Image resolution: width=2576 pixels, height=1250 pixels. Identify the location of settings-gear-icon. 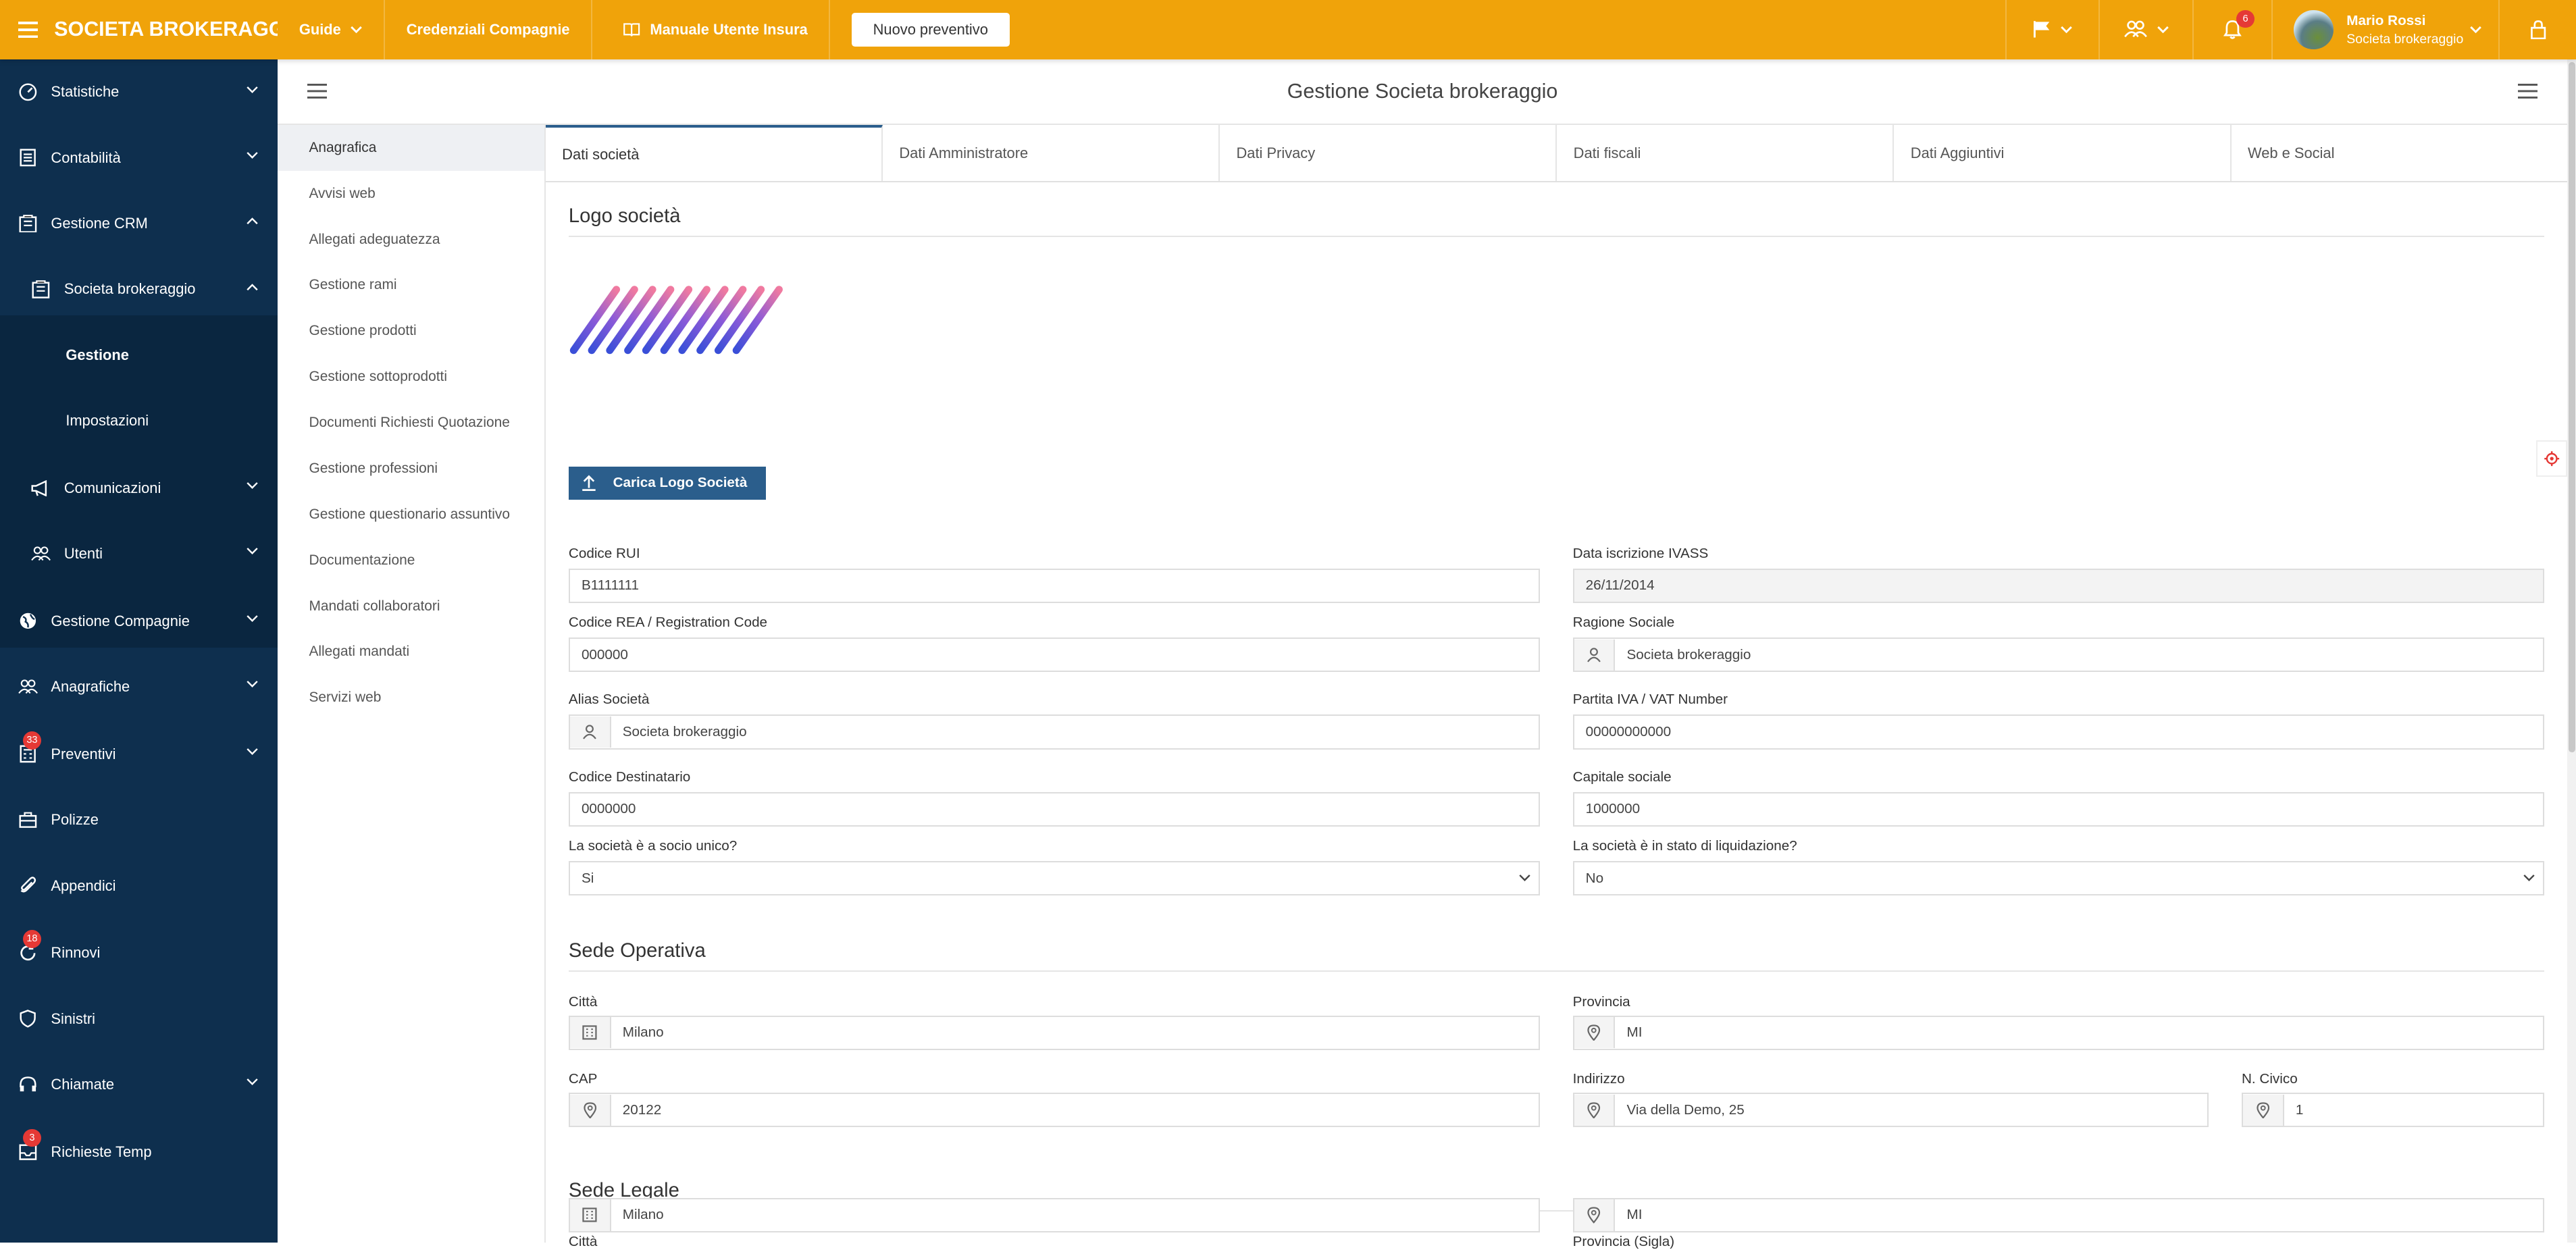
(2551, 458).